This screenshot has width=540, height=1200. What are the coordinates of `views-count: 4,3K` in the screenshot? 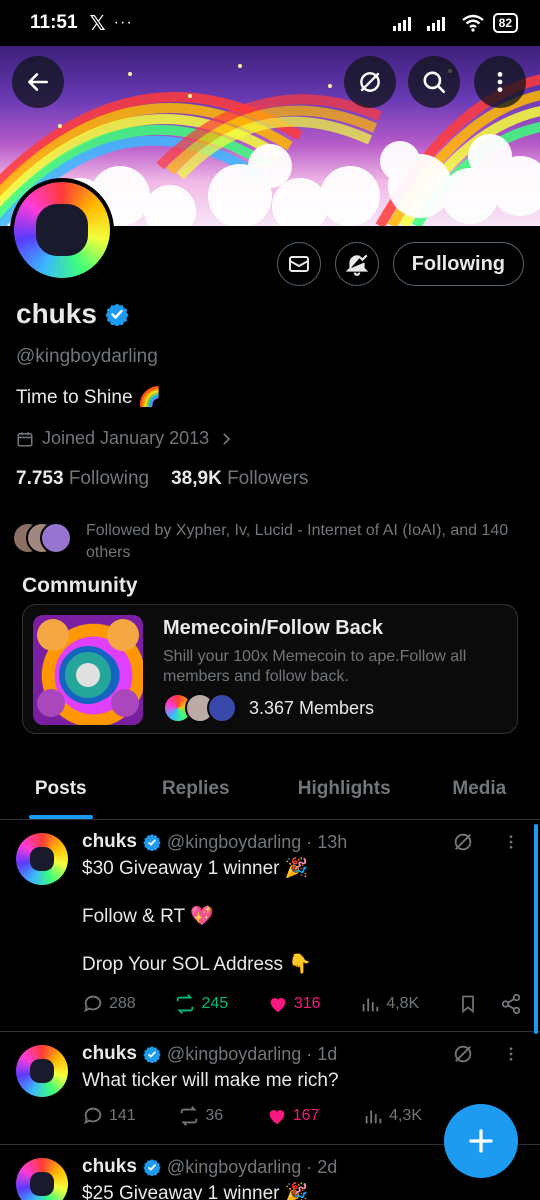 It's located at (405, 1115).